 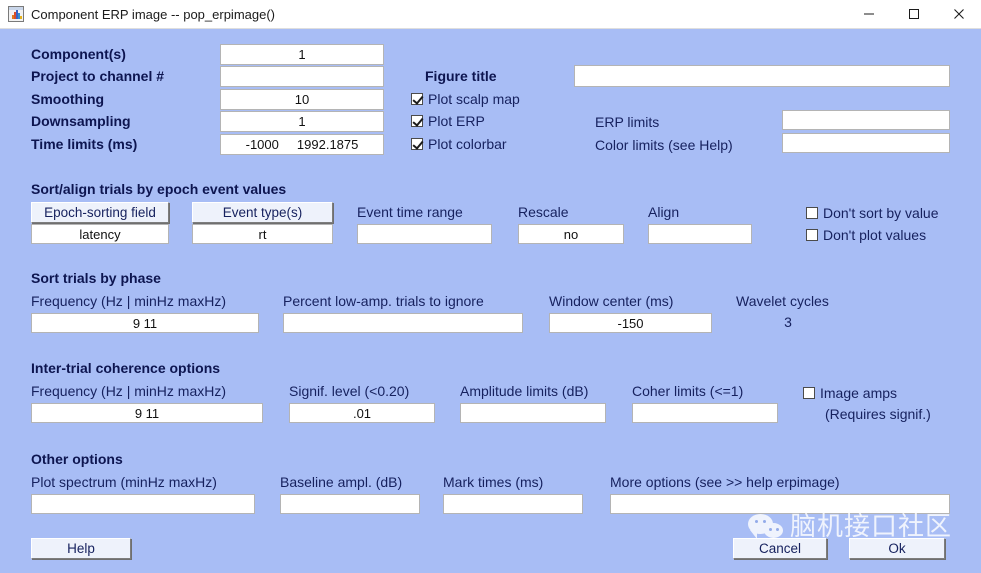 I want to click on align-label: Align, so click(x=664, y=212).